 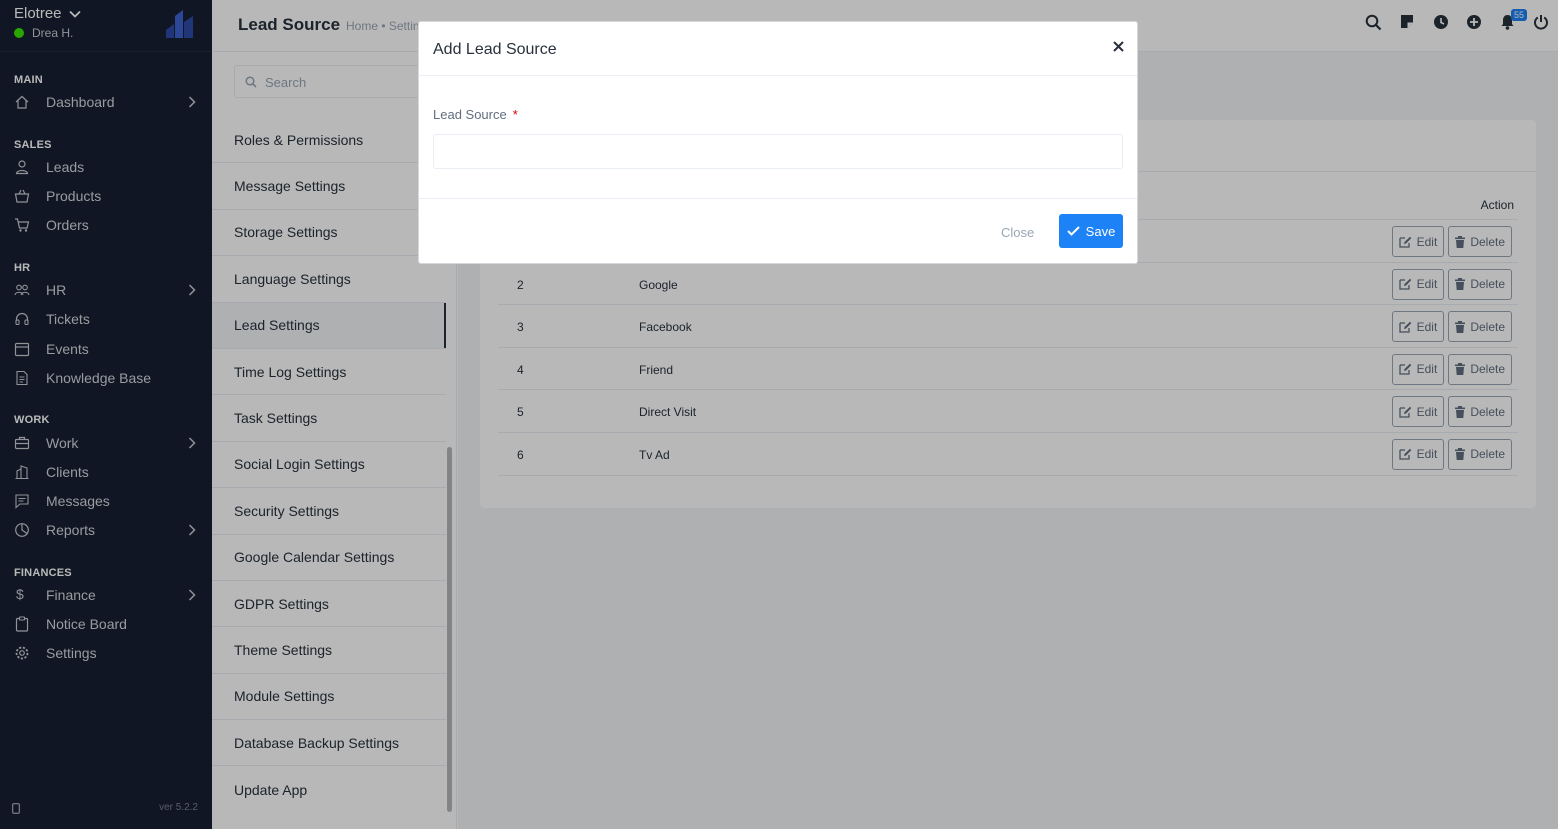 I want to click on modal-title: Add Lead Source, so click(x=495, y=49).